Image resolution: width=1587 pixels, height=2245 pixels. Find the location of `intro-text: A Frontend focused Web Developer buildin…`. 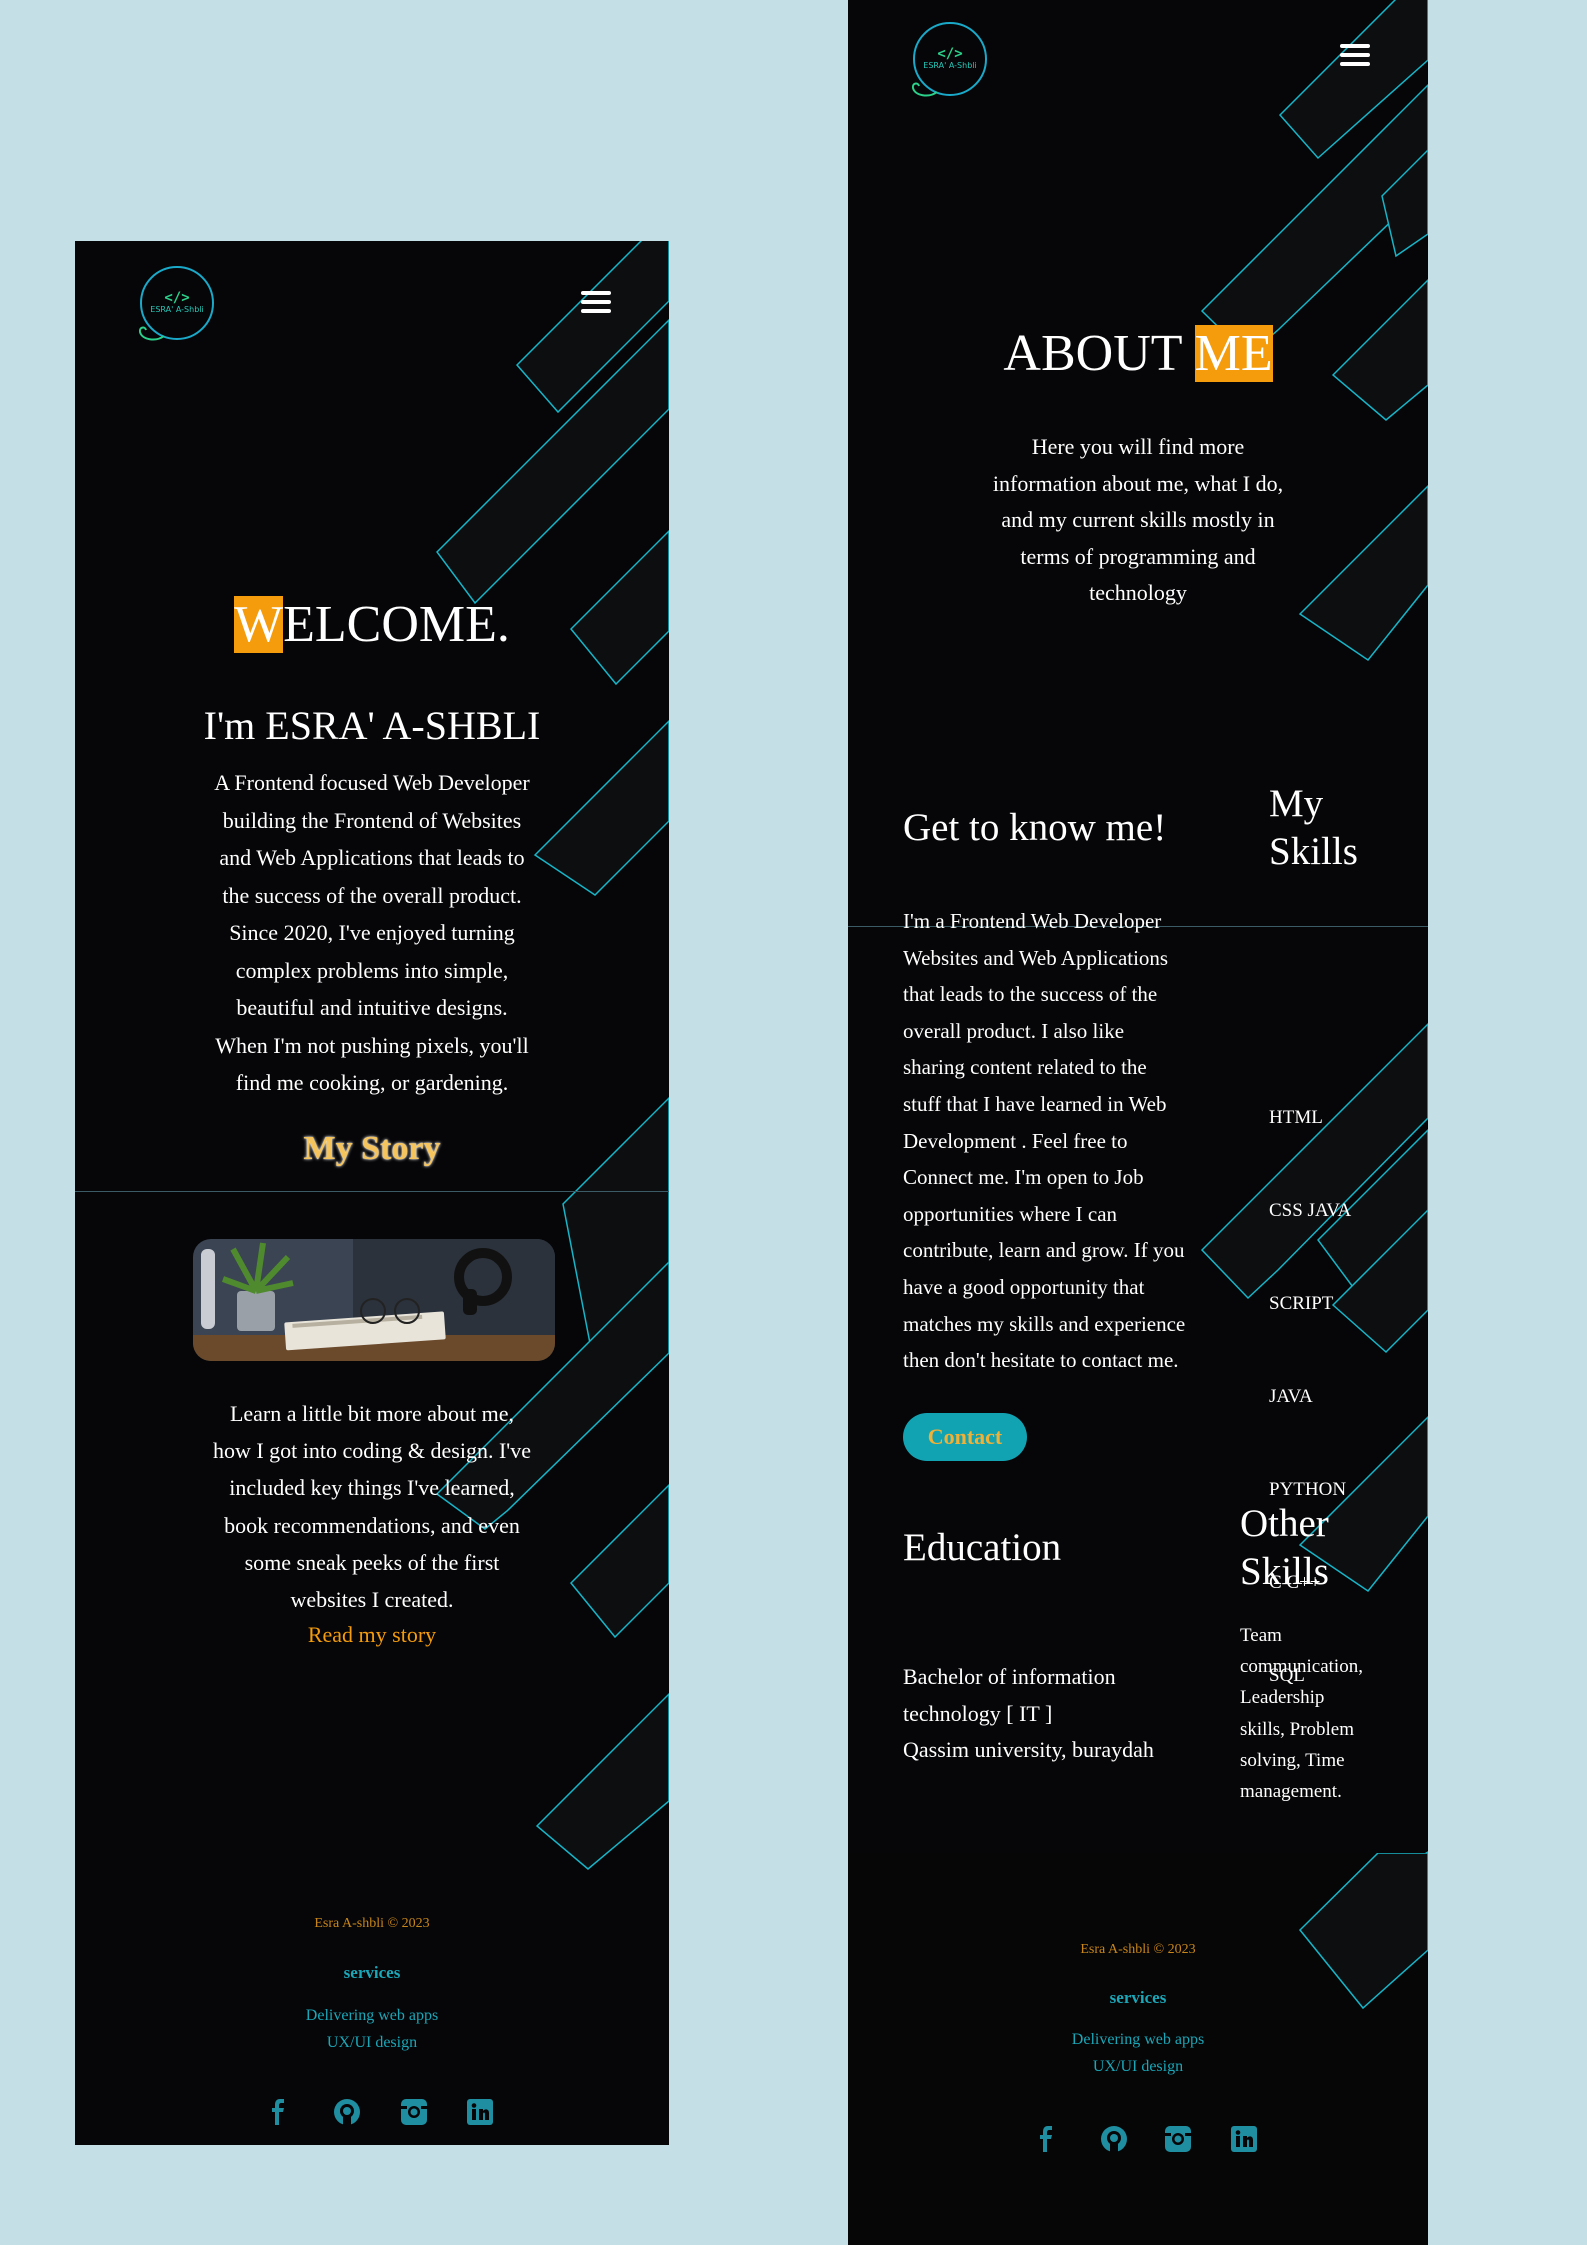

intro-text: A Frontend focused Web Developer buildin… is located at coordinates (372, 932).